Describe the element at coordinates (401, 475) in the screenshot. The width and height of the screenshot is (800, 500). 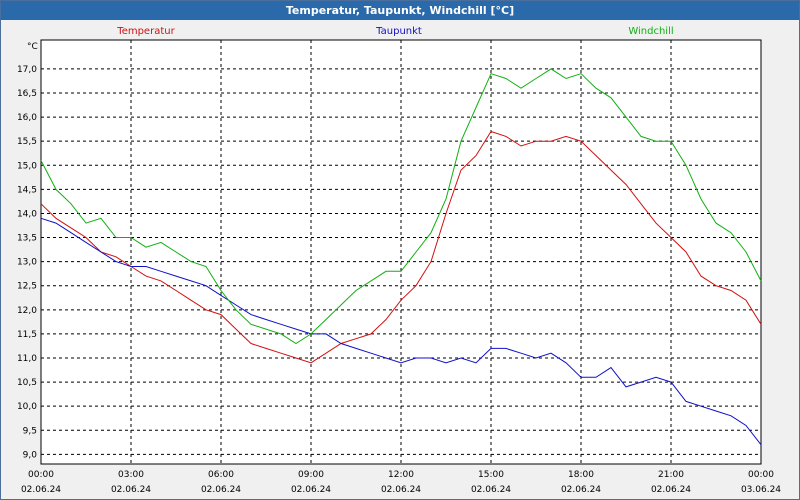
I see `x-tick-time: 12:00` at that location.